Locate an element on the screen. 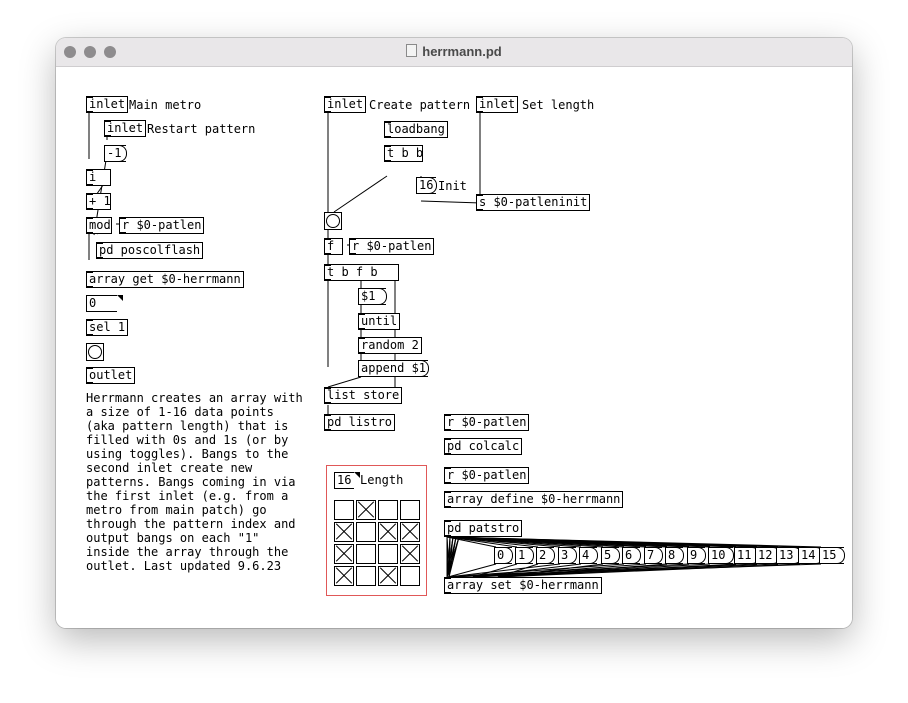  comment-restart-pattern: Restart pattern is located at coordinates (201, 129).